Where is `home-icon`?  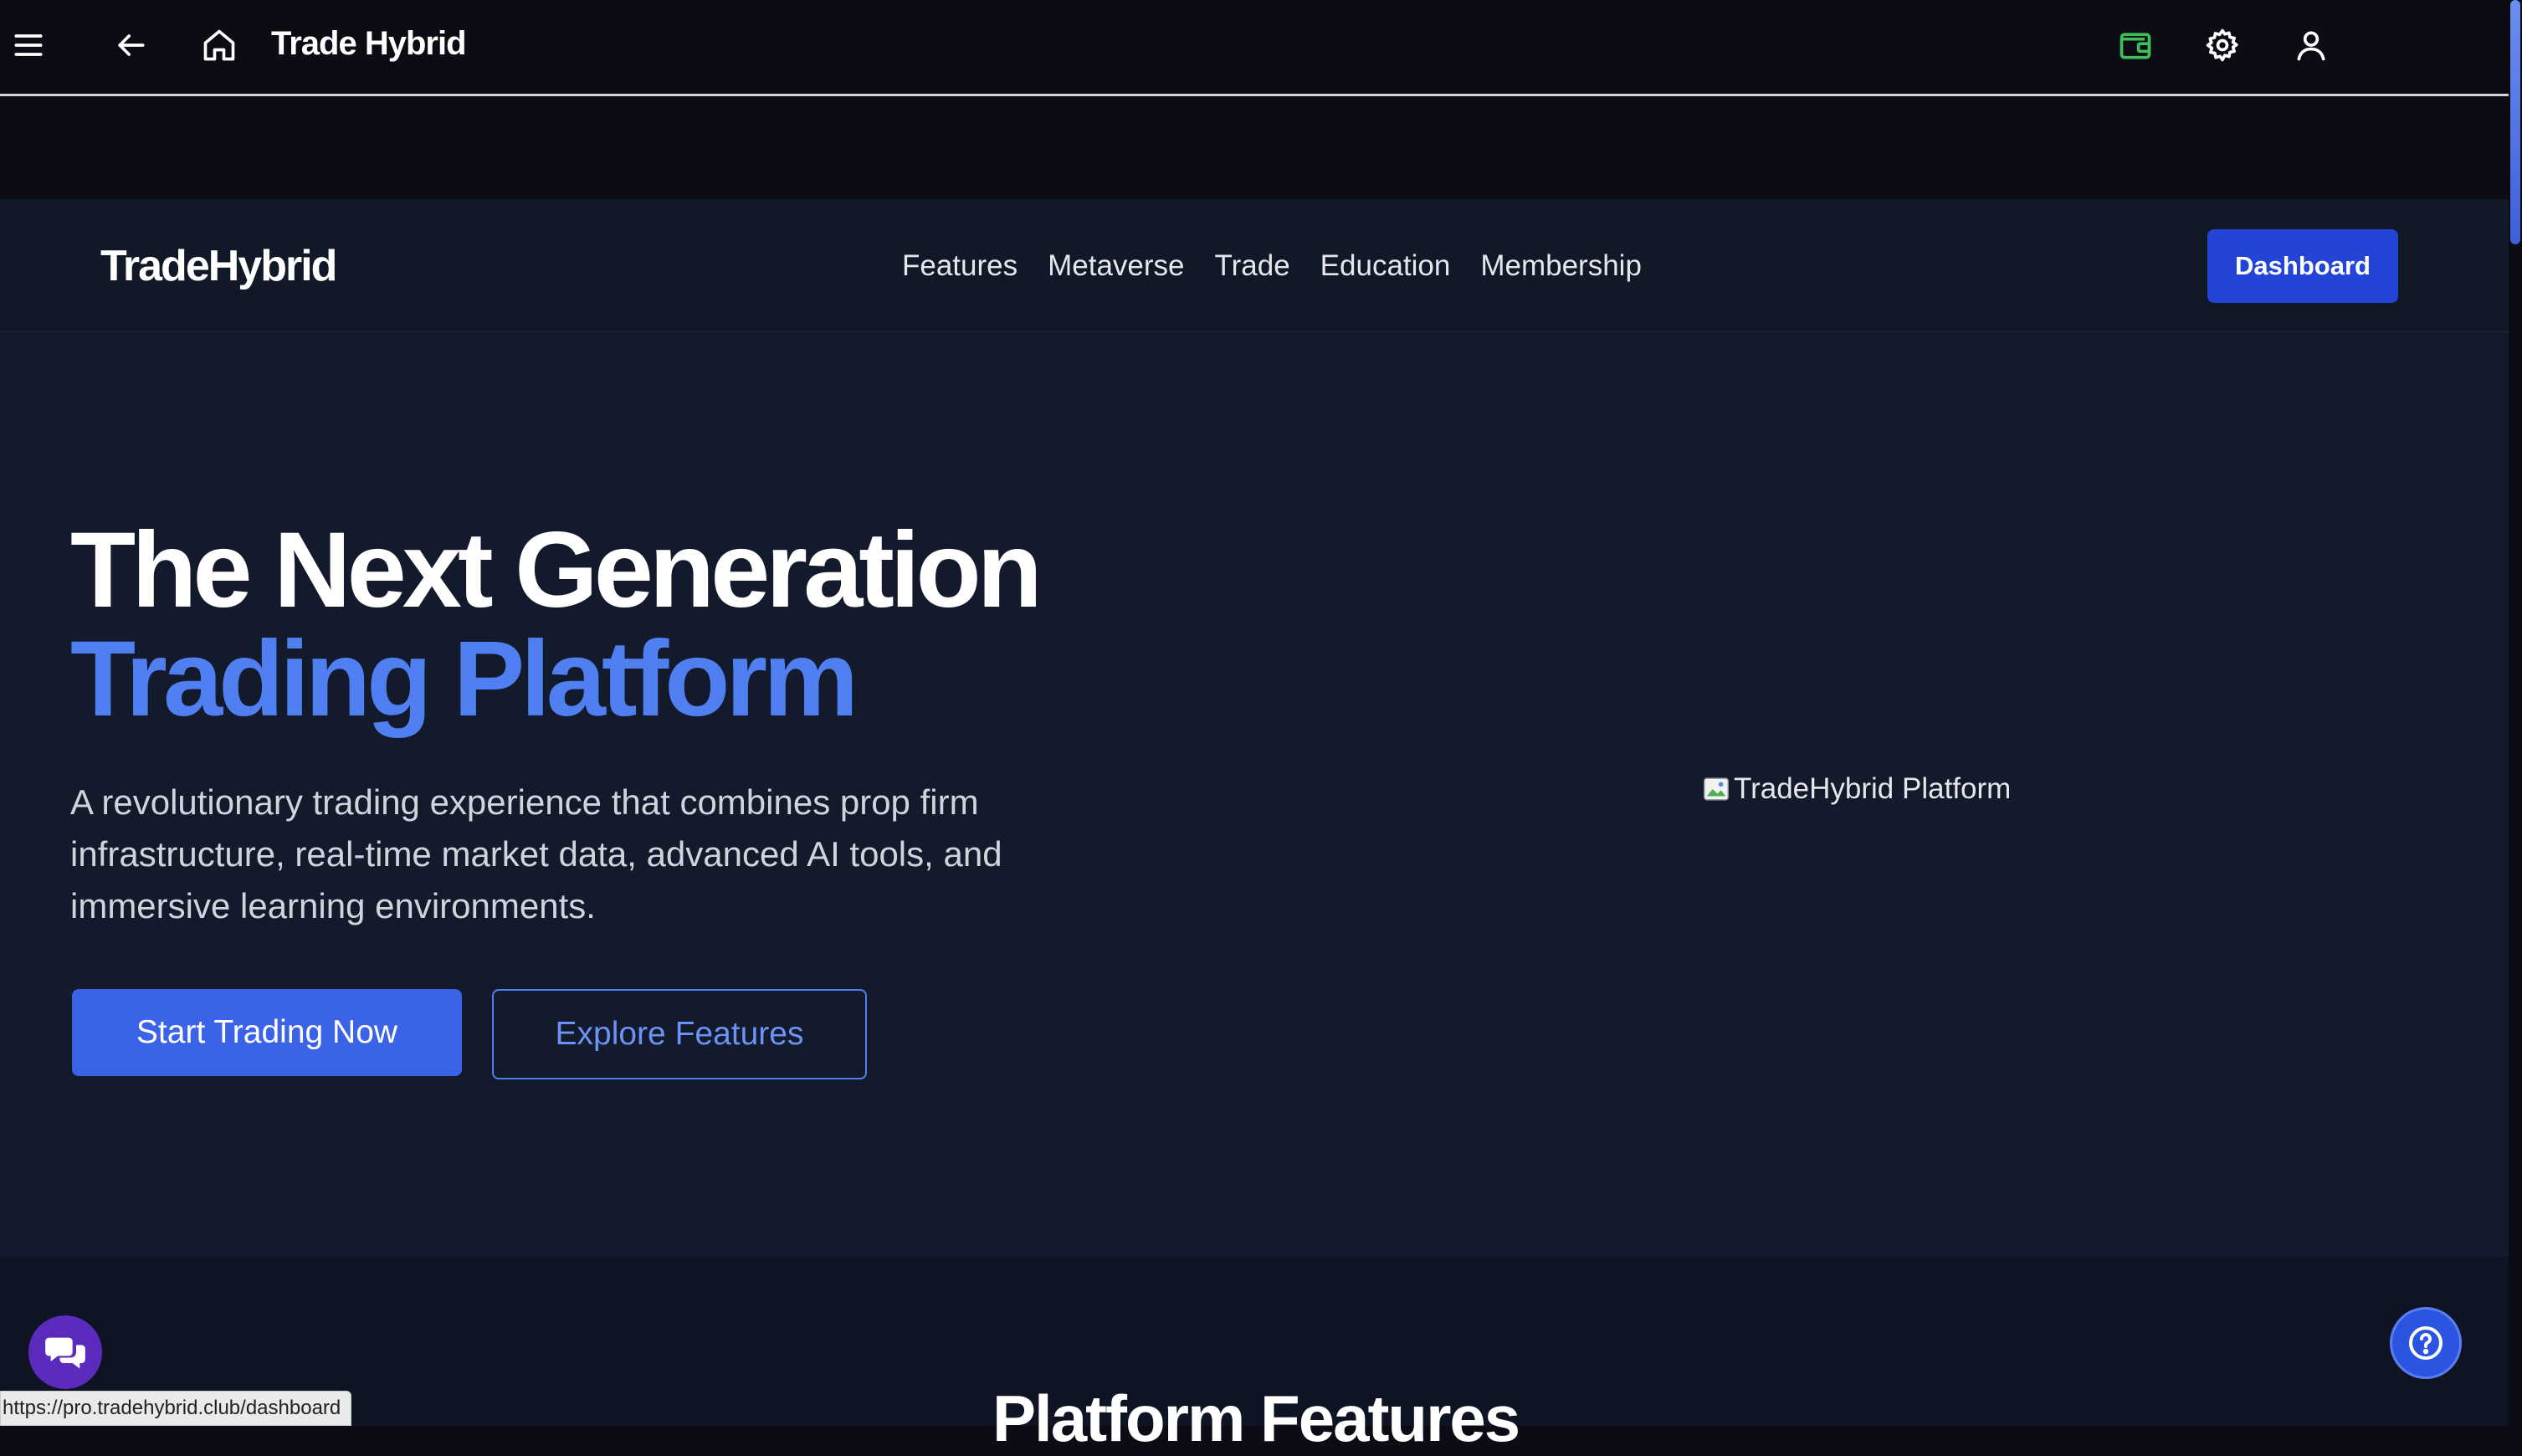 home-icon is located at coordinates (219, 45).